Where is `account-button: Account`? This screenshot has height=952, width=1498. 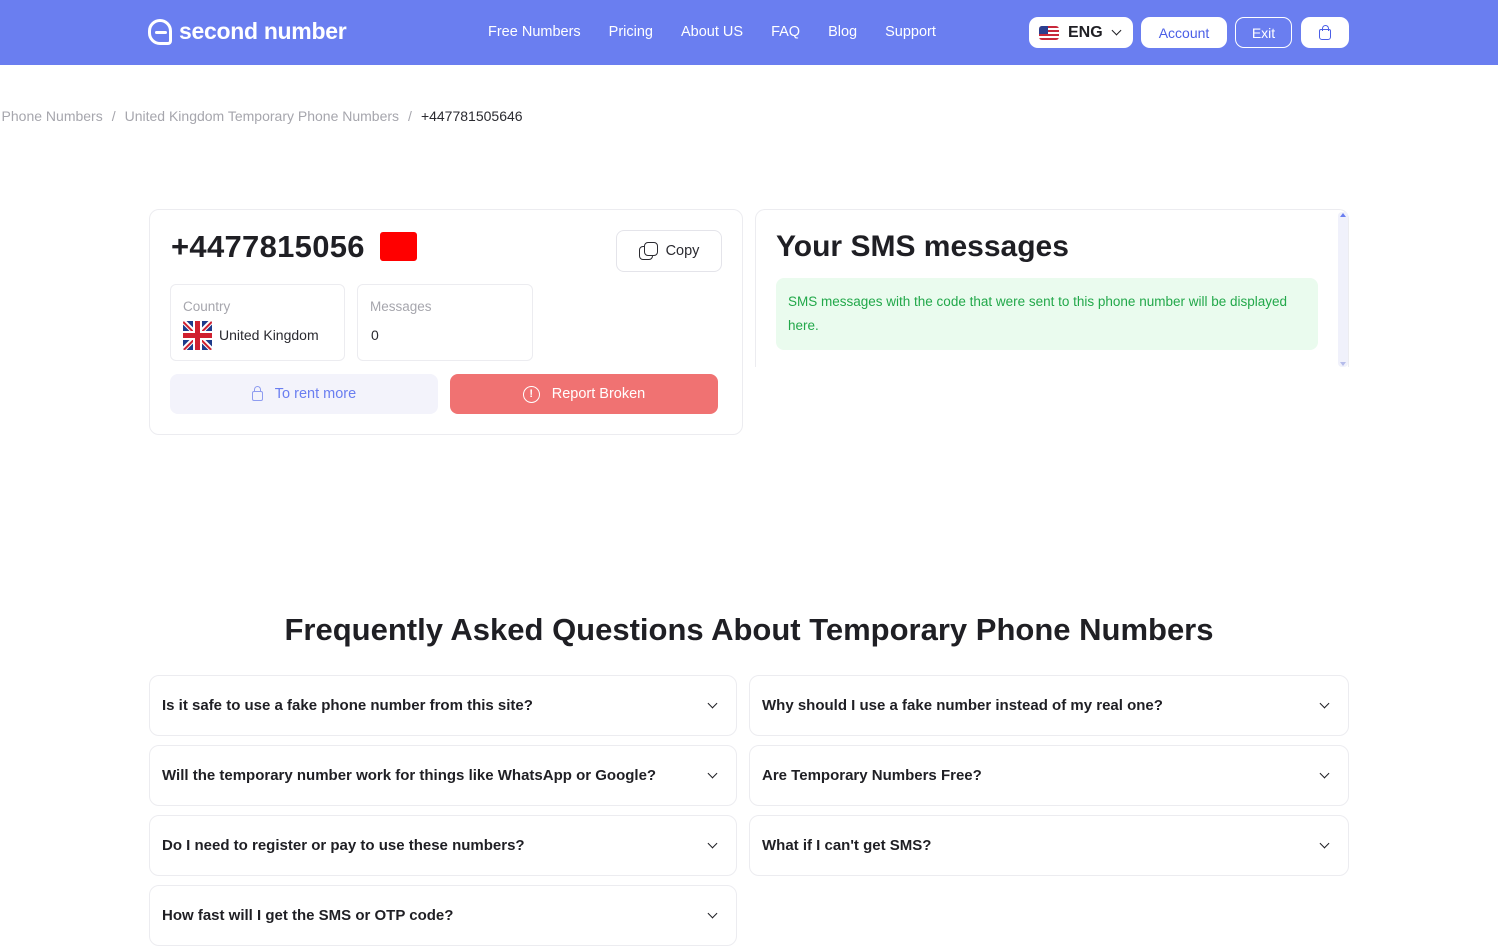 account-button: Account is located at coordinates (1184, 32).